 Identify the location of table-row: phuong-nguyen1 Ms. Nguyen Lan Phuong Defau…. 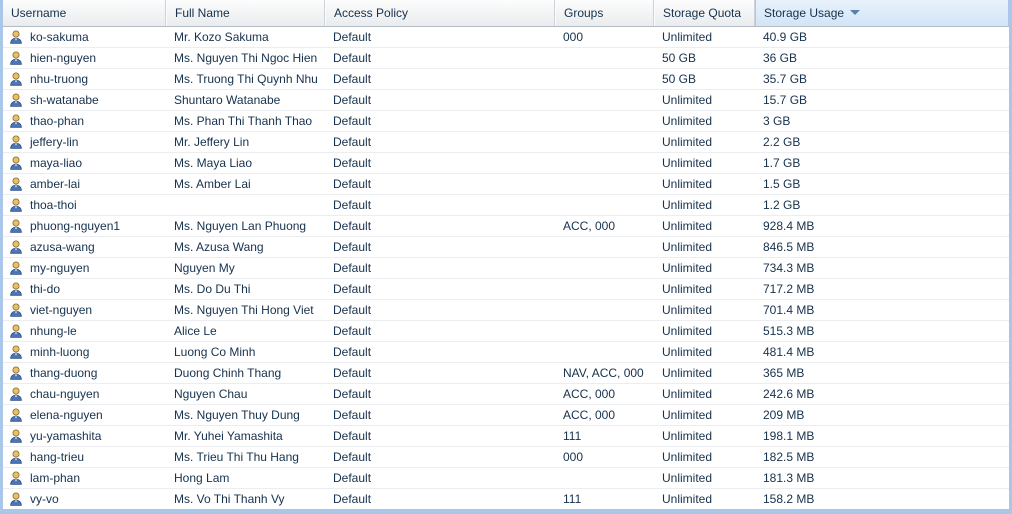
(506, 226).